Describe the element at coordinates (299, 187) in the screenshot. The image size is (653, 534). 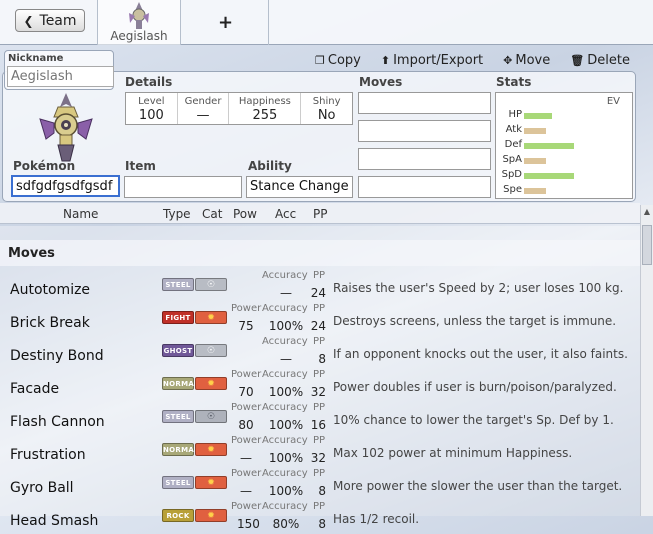
I see `ability-input: Stance Change` at that location.